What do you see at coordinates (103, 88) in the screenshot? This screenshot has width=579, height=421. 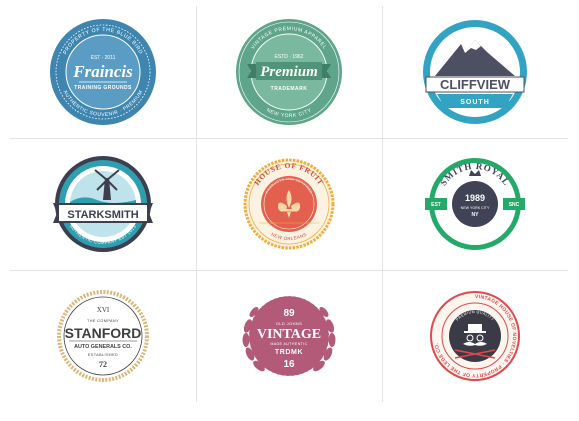 I see `badge-subtitle: TRAINING GROUNDS` at bounding box center [103, 88].